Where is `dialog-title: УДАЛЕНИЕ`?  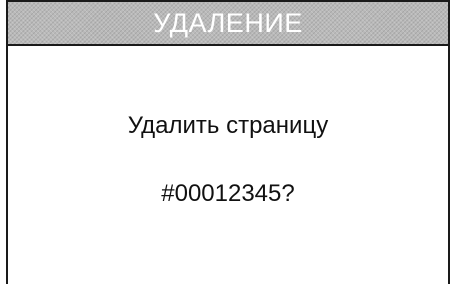 dialog-title: УДАЛЕНИЕ is located at coordinates (228, 23).